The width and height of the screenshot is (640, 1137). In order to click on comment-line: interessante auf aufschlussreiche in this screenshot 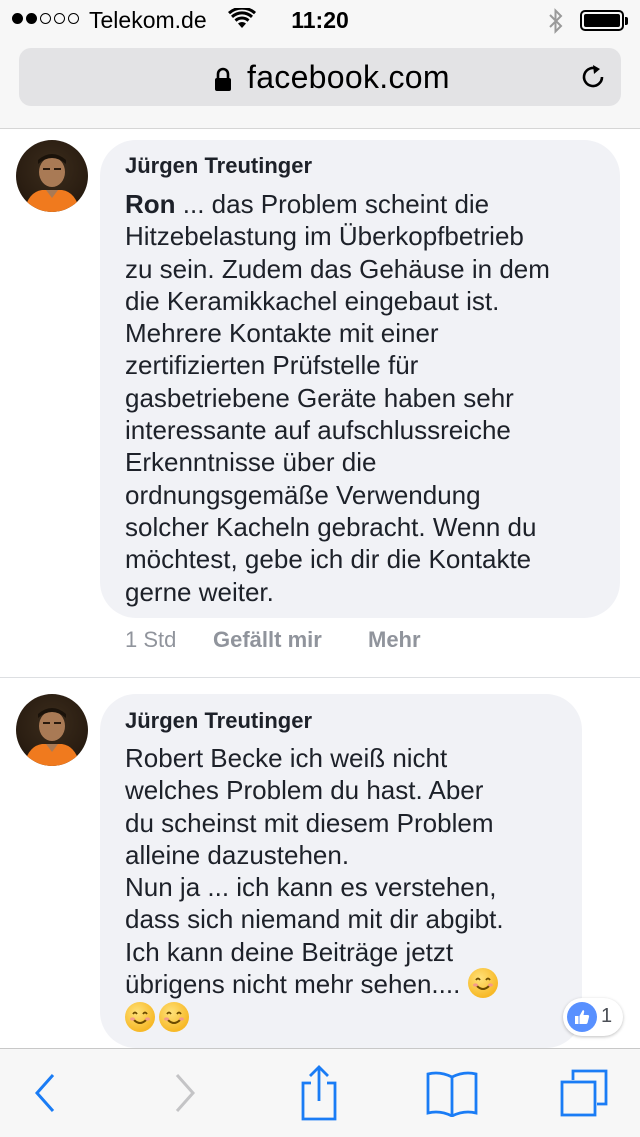, I will do `click(318, 430)`.